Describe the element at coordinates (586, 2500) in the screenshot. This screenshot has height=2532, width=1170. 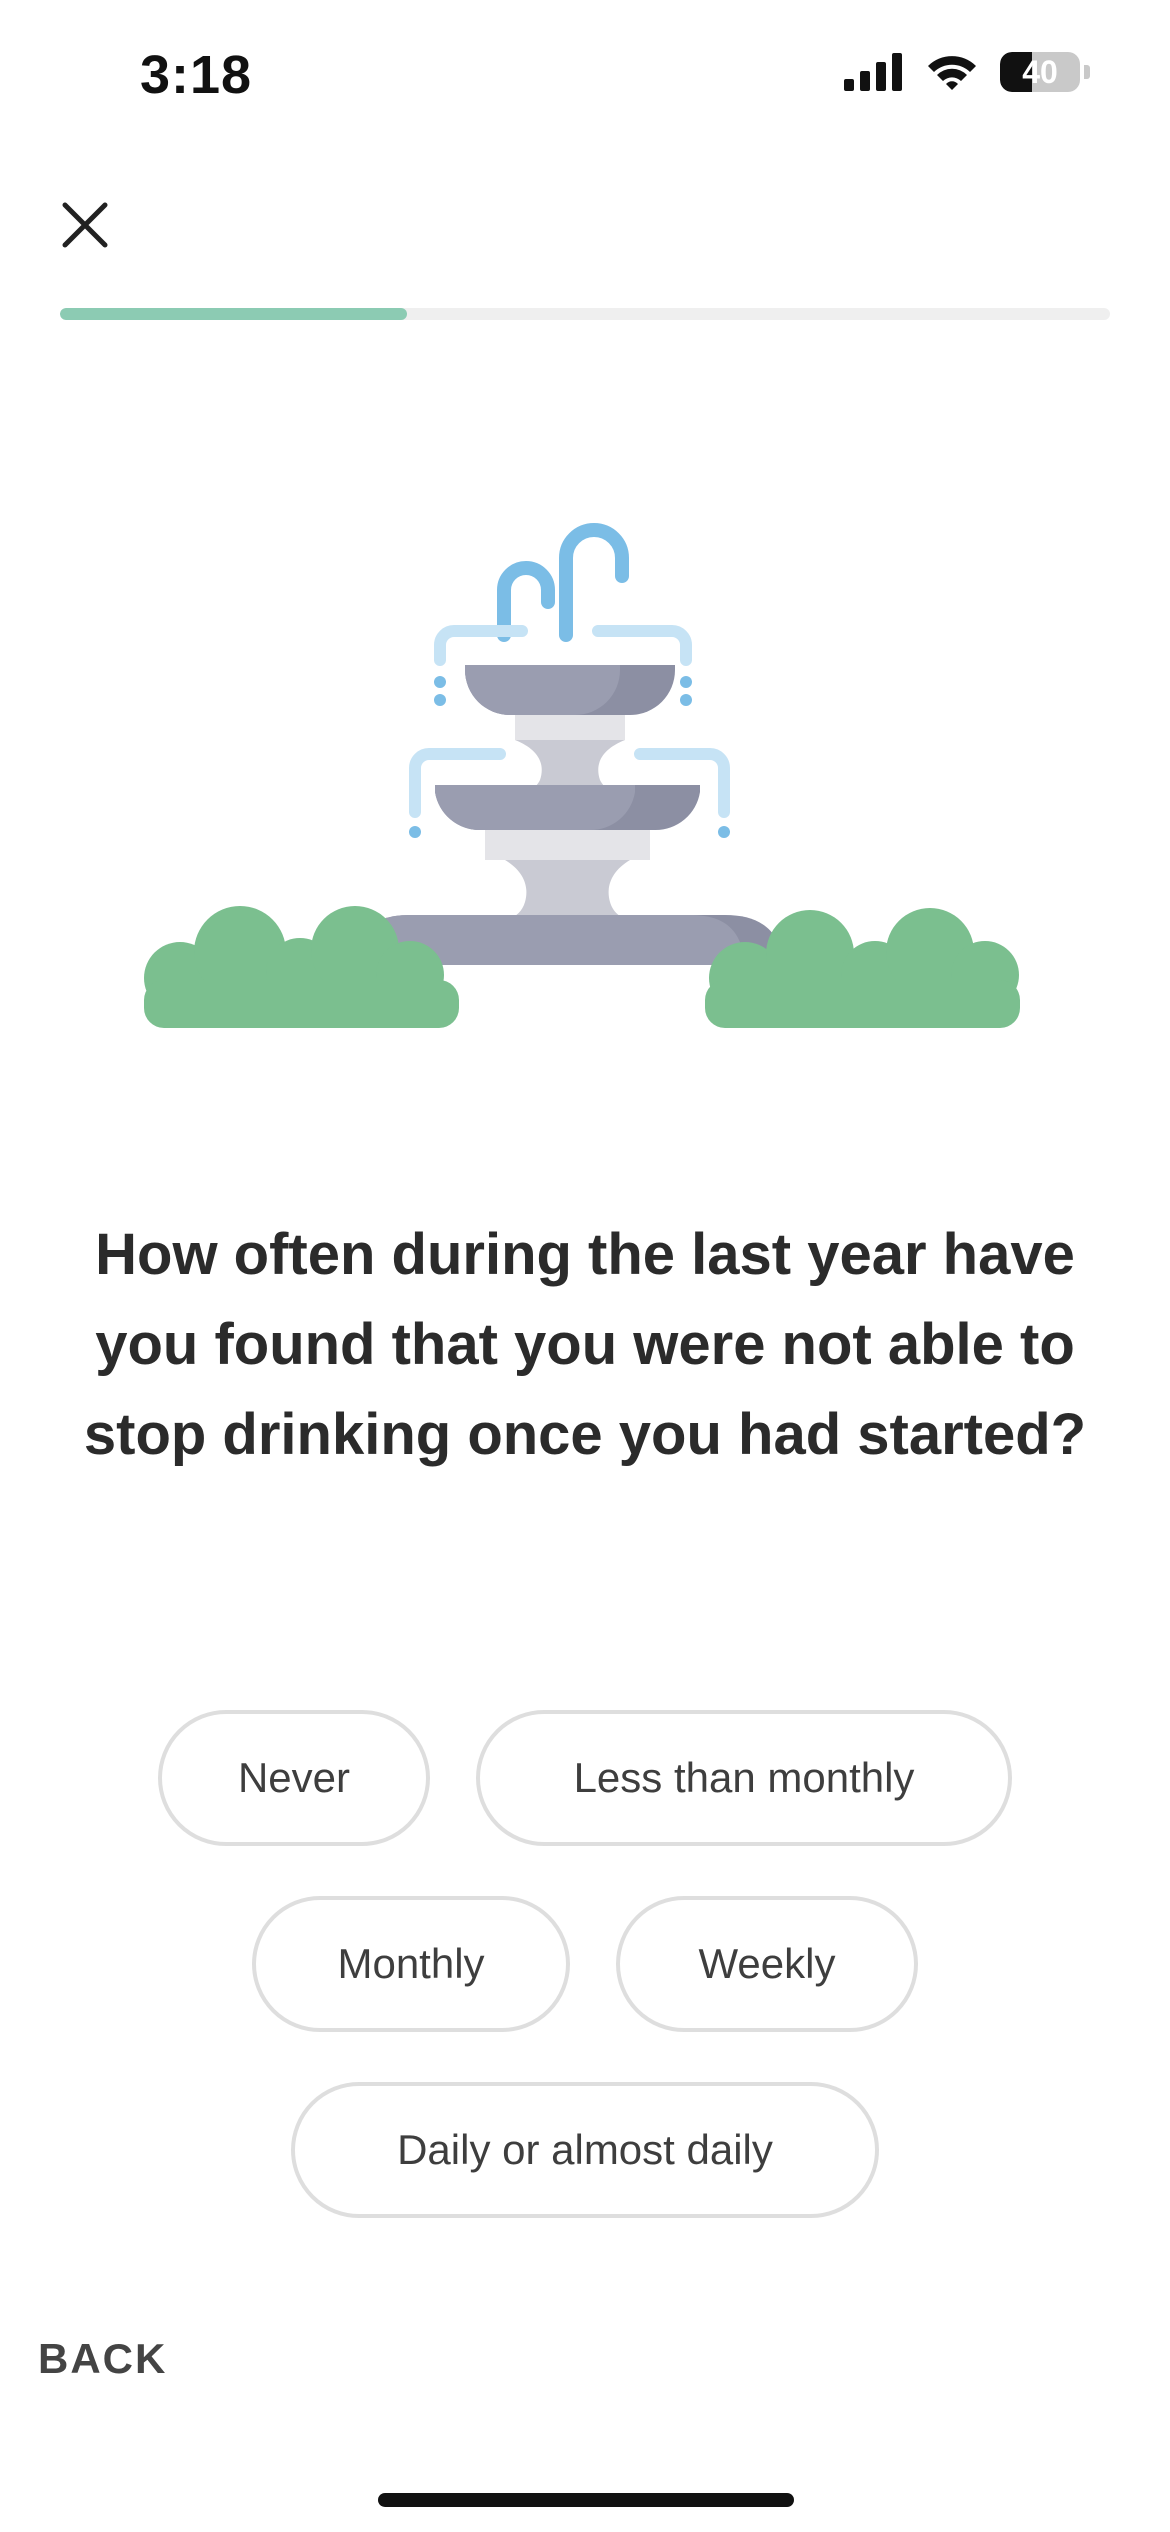
I see `home-indicator` at that location.